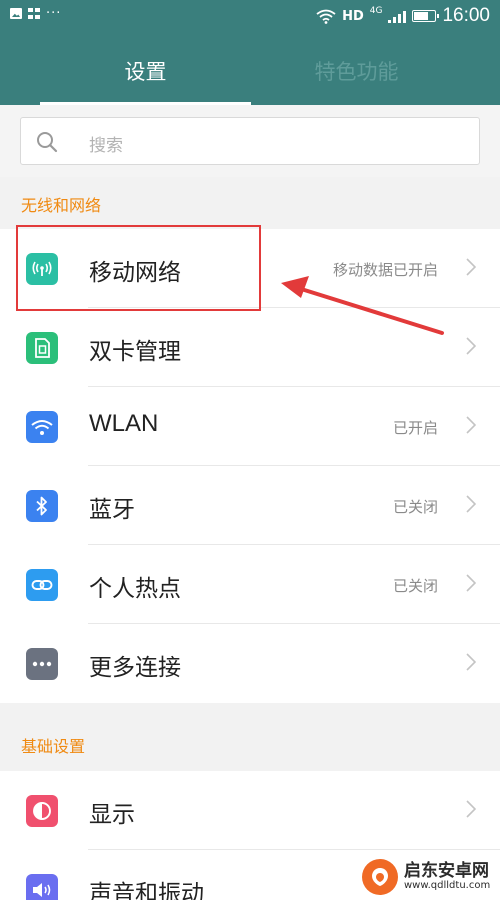  I want to click on settings-item-wlan: WLAN 已开启, so click(250, 426).